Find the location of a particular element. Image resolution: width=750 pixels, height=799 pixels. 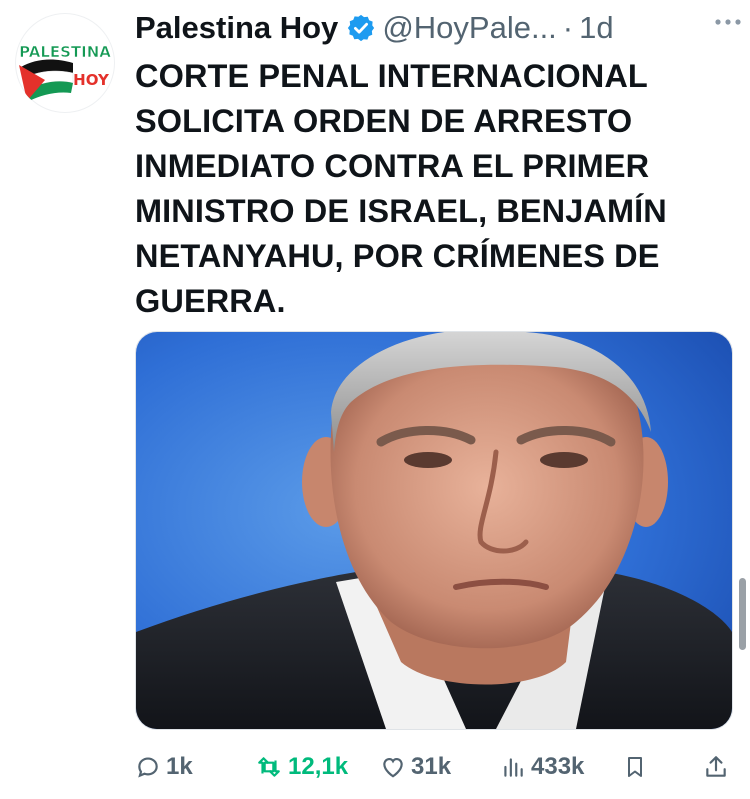

avatar-logo-text-bottom: HOY is located at coordinates (91, 80).